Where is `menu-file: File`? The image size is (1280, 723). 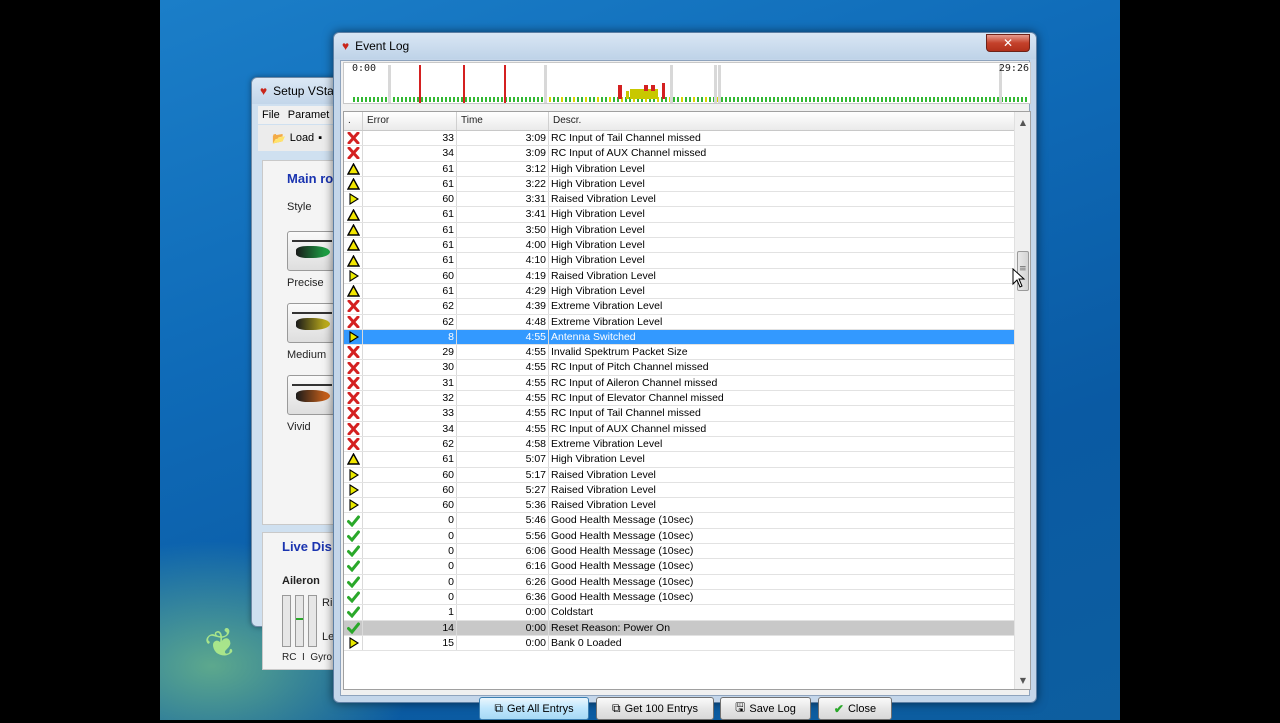
menu-file: File is located at coordinates (271, 115).